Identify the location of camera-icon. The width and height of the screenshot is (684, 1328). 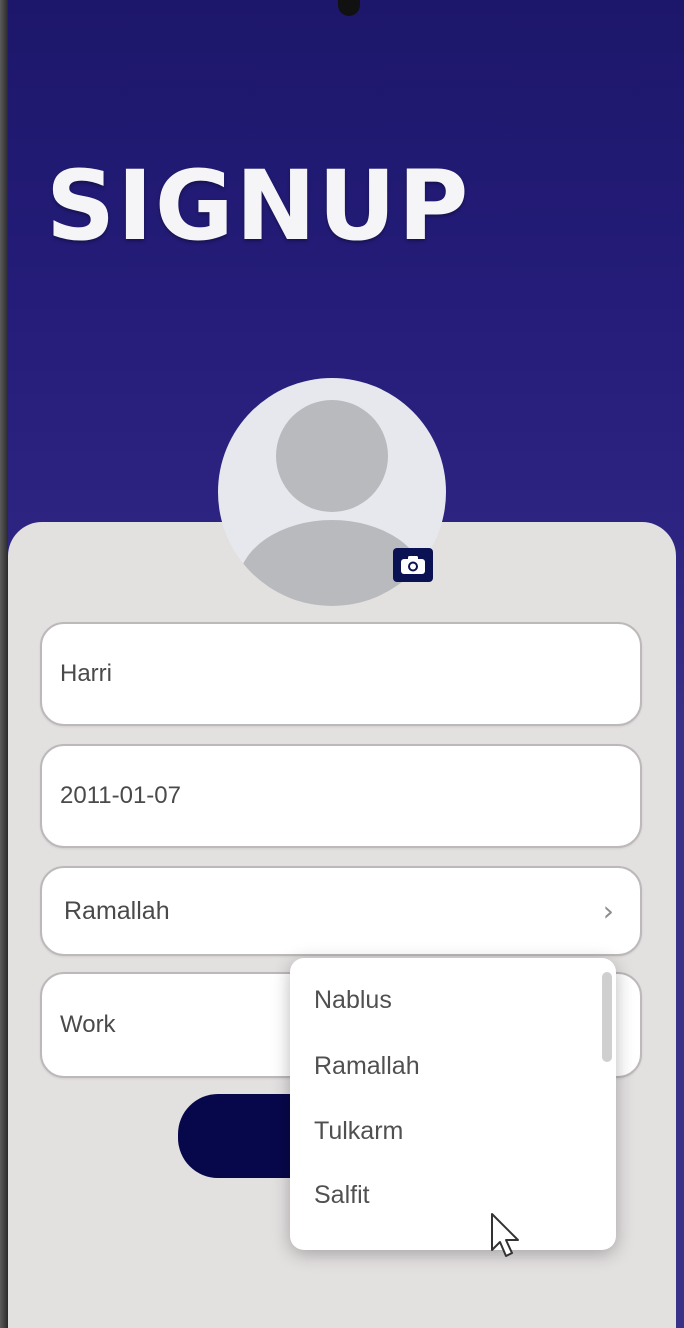
(413, 565).